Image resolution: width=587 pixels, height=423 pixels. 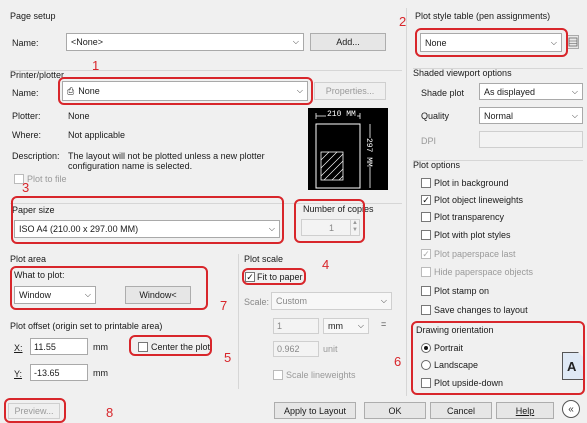 I want to click on center-plot-checkbox, so click(x=143, y=347).